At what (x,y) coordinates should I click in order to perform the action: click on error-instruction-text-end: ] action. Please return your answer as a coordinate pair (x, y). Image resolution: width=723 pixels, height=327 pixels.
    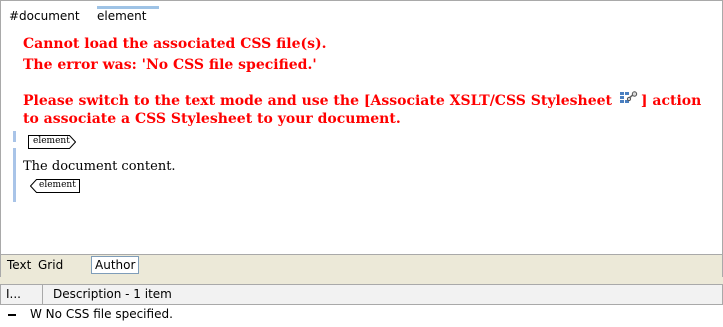
    Looking at the image, I should click on (671, 101).